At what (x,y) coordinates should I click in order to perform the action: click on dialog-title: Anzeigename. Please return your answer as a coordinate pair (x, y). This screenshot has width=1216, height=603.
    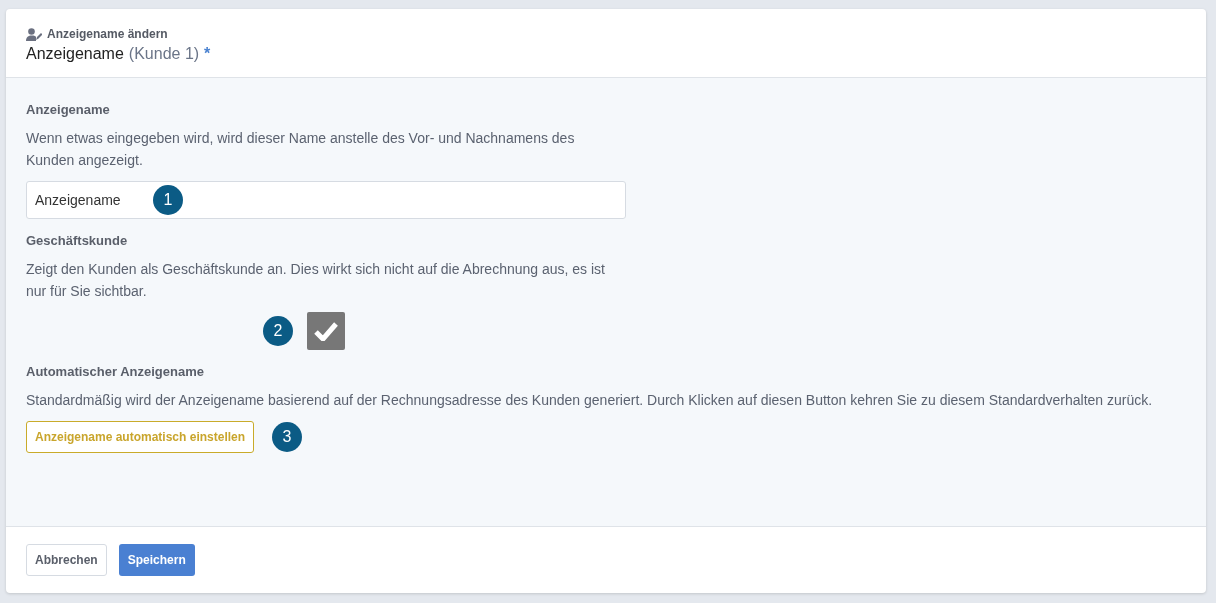
    Looking at the image, I should click on (75, 54).